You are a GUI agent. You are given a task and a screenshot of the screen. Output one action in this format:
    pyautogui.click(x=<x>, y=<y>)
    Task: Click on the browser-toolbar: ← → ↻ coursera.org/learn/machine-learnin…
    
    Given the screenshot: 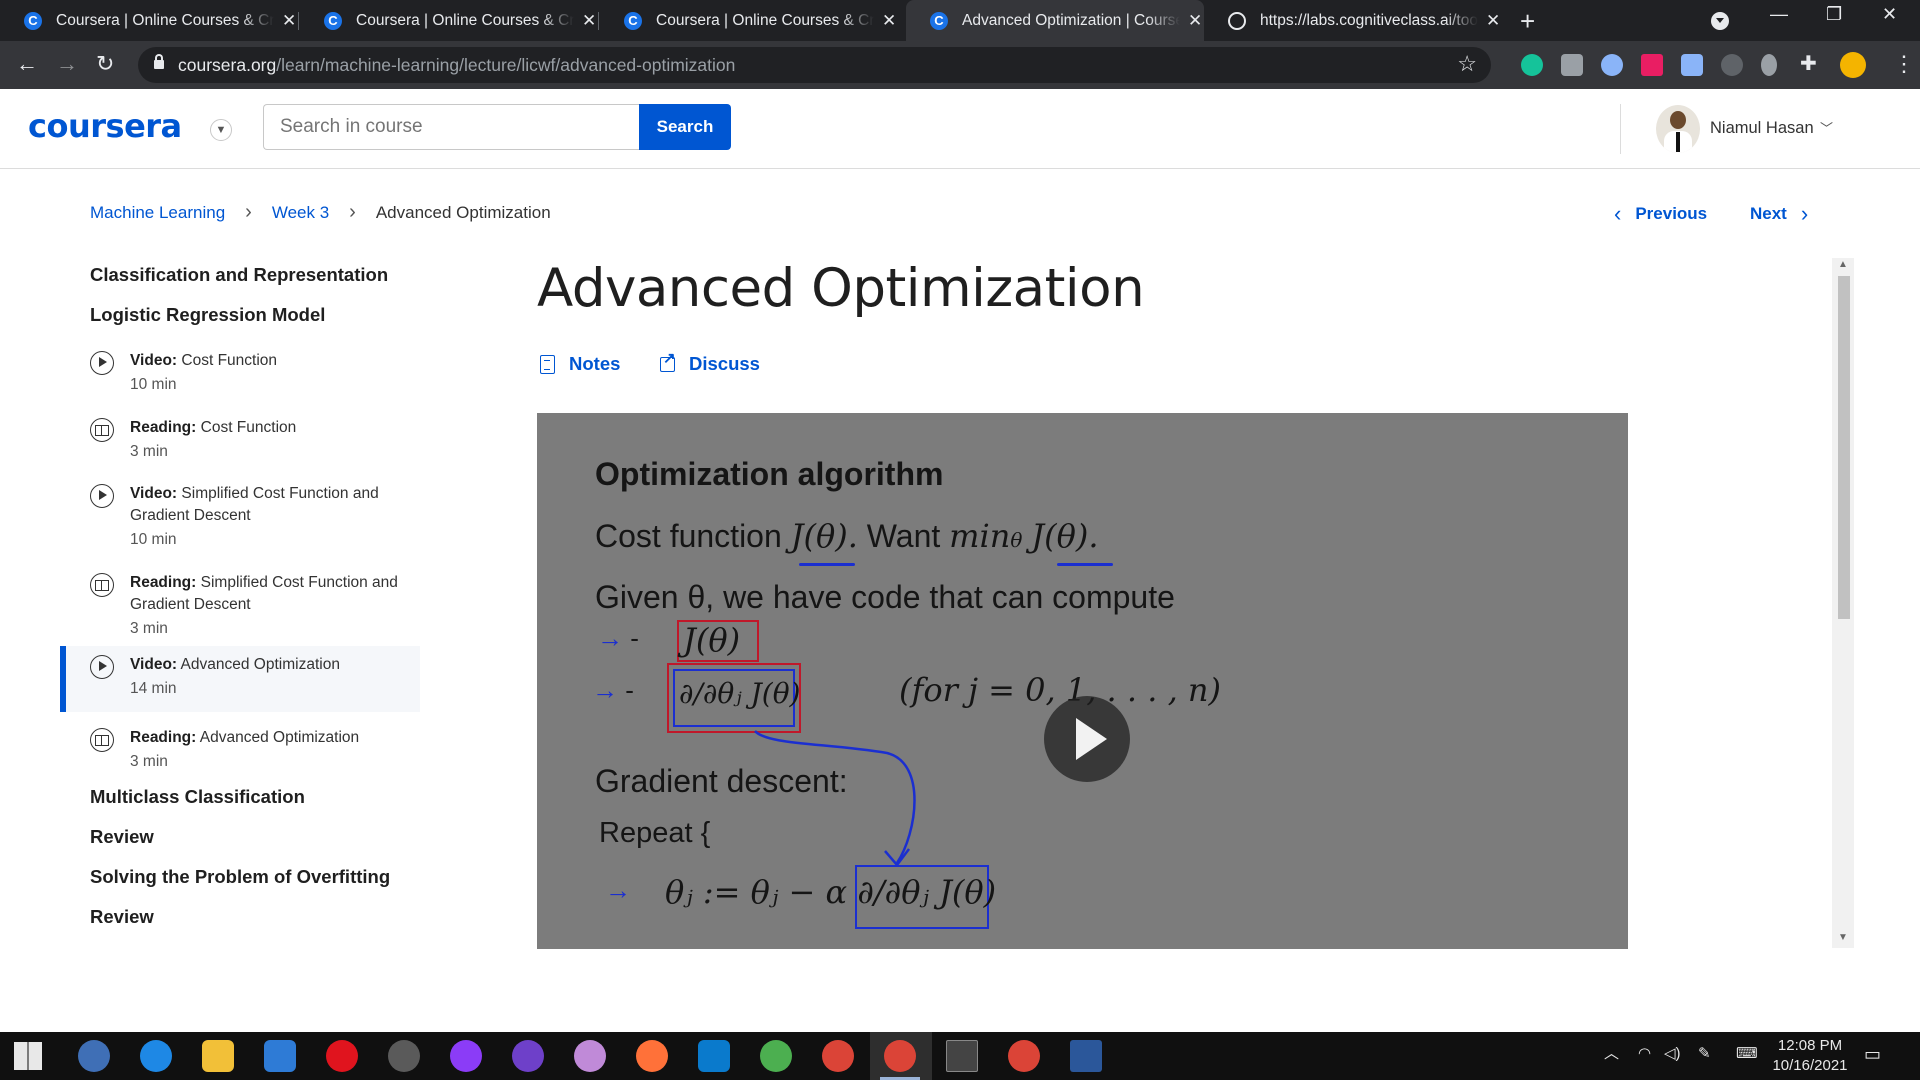 What is the action you would take?
    pyautogui.click(x=960, y=65)
    